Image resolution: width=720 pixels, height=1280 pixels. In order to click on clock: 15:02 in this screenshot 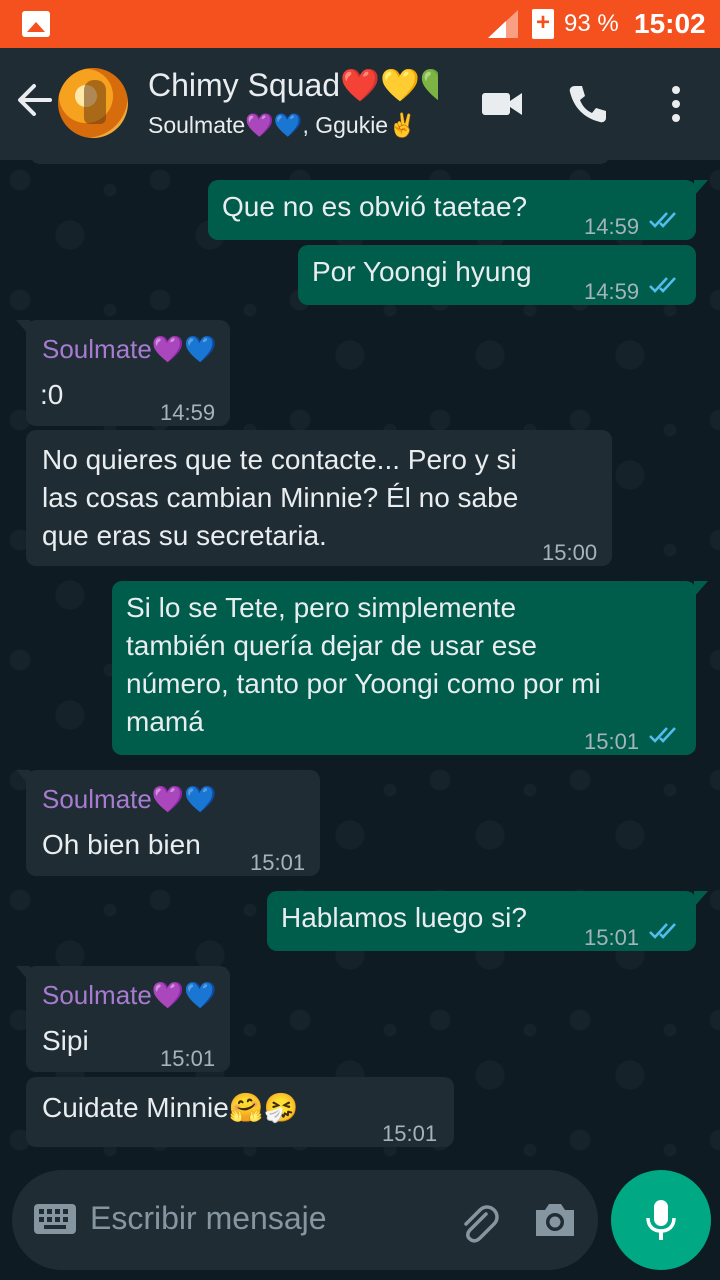, I will do `click(670, 23)`.